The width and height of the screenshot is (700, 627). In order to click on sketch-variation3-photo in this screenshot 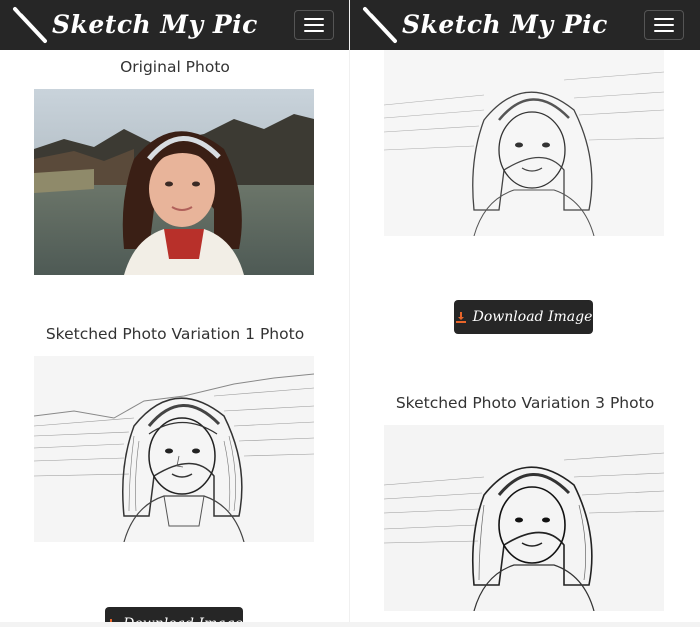, I will do `click(524, 518)`.